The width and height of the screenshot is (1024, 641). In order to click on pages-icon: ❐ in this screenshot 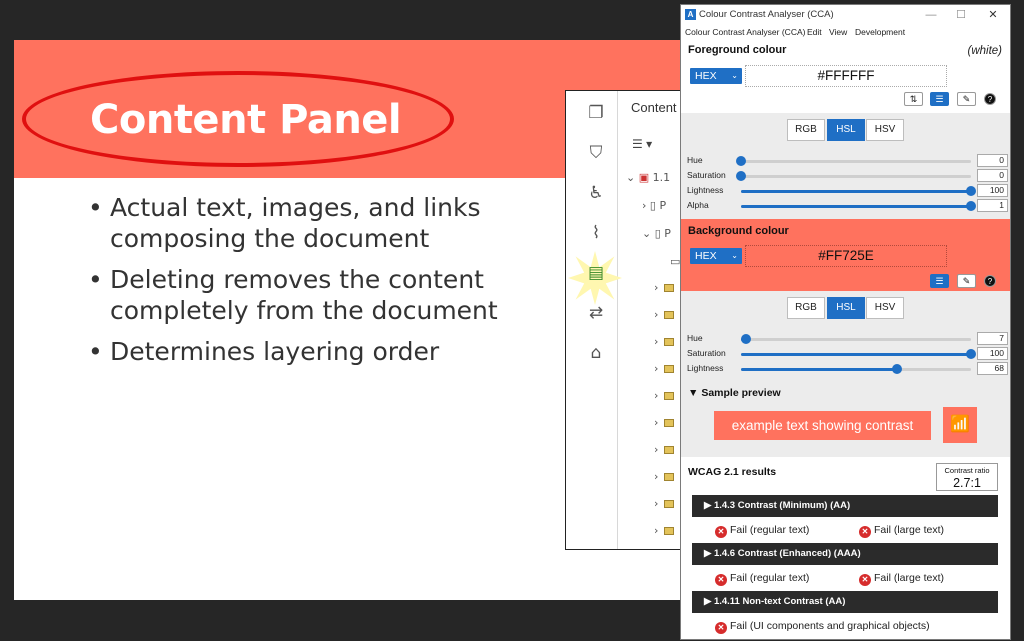, I will do `click(596, 113)`.